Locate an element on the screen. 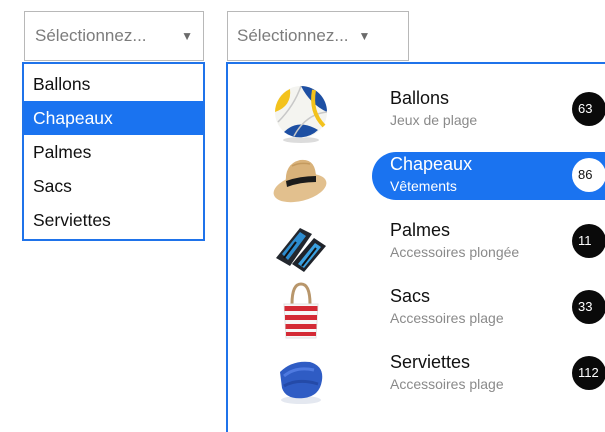 This screenshot has width=605, height=432. custom-option-palmes: Palmes Accessoires plongée 11 is located at coordinates (416, 243).